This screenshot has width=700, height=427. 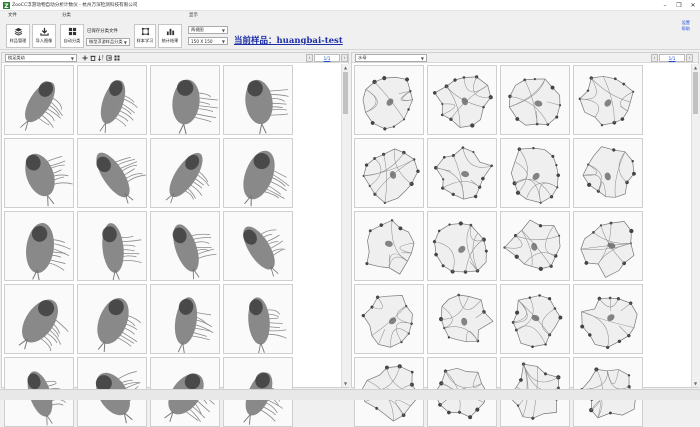 I want to click on left-page-indicator: 1/1, so click(x=327, y=58).